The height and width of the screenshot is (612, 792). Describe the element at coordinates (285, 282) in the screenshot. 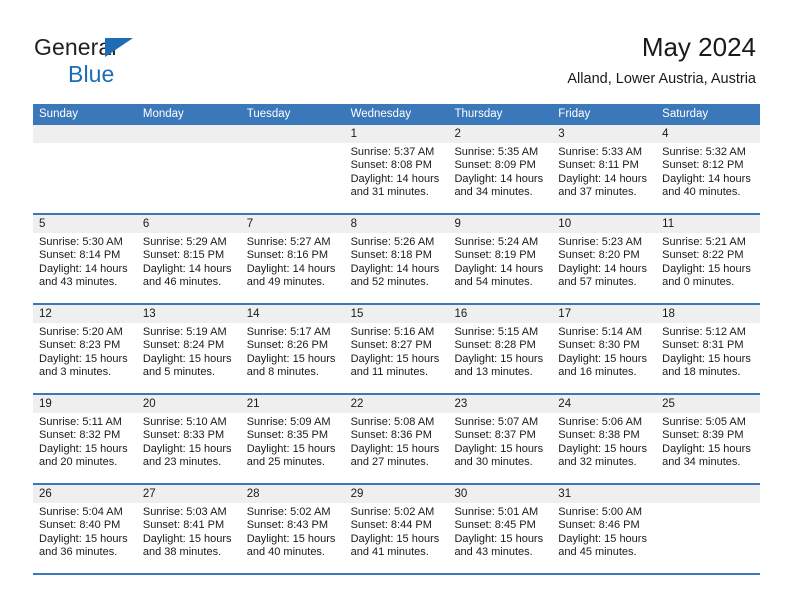

I see `daylight-text-line2: and 49 minutes.` at that location.